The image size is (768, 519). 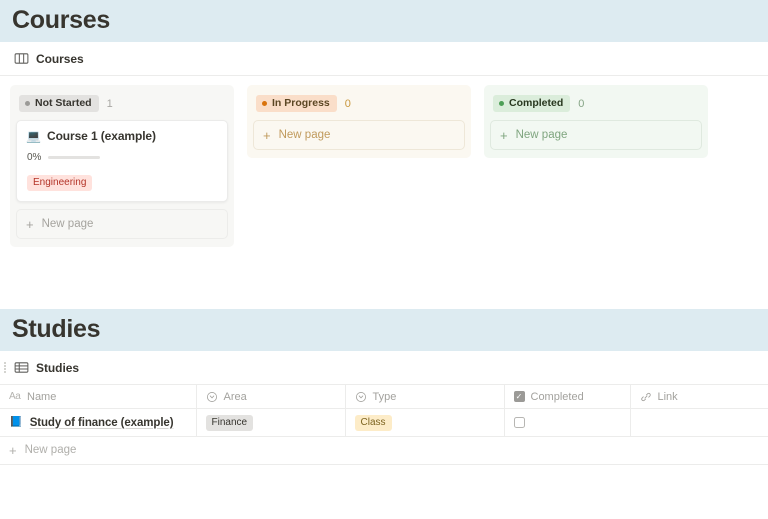 I want to click on cell-type: Class, so click(x=425, y=422).